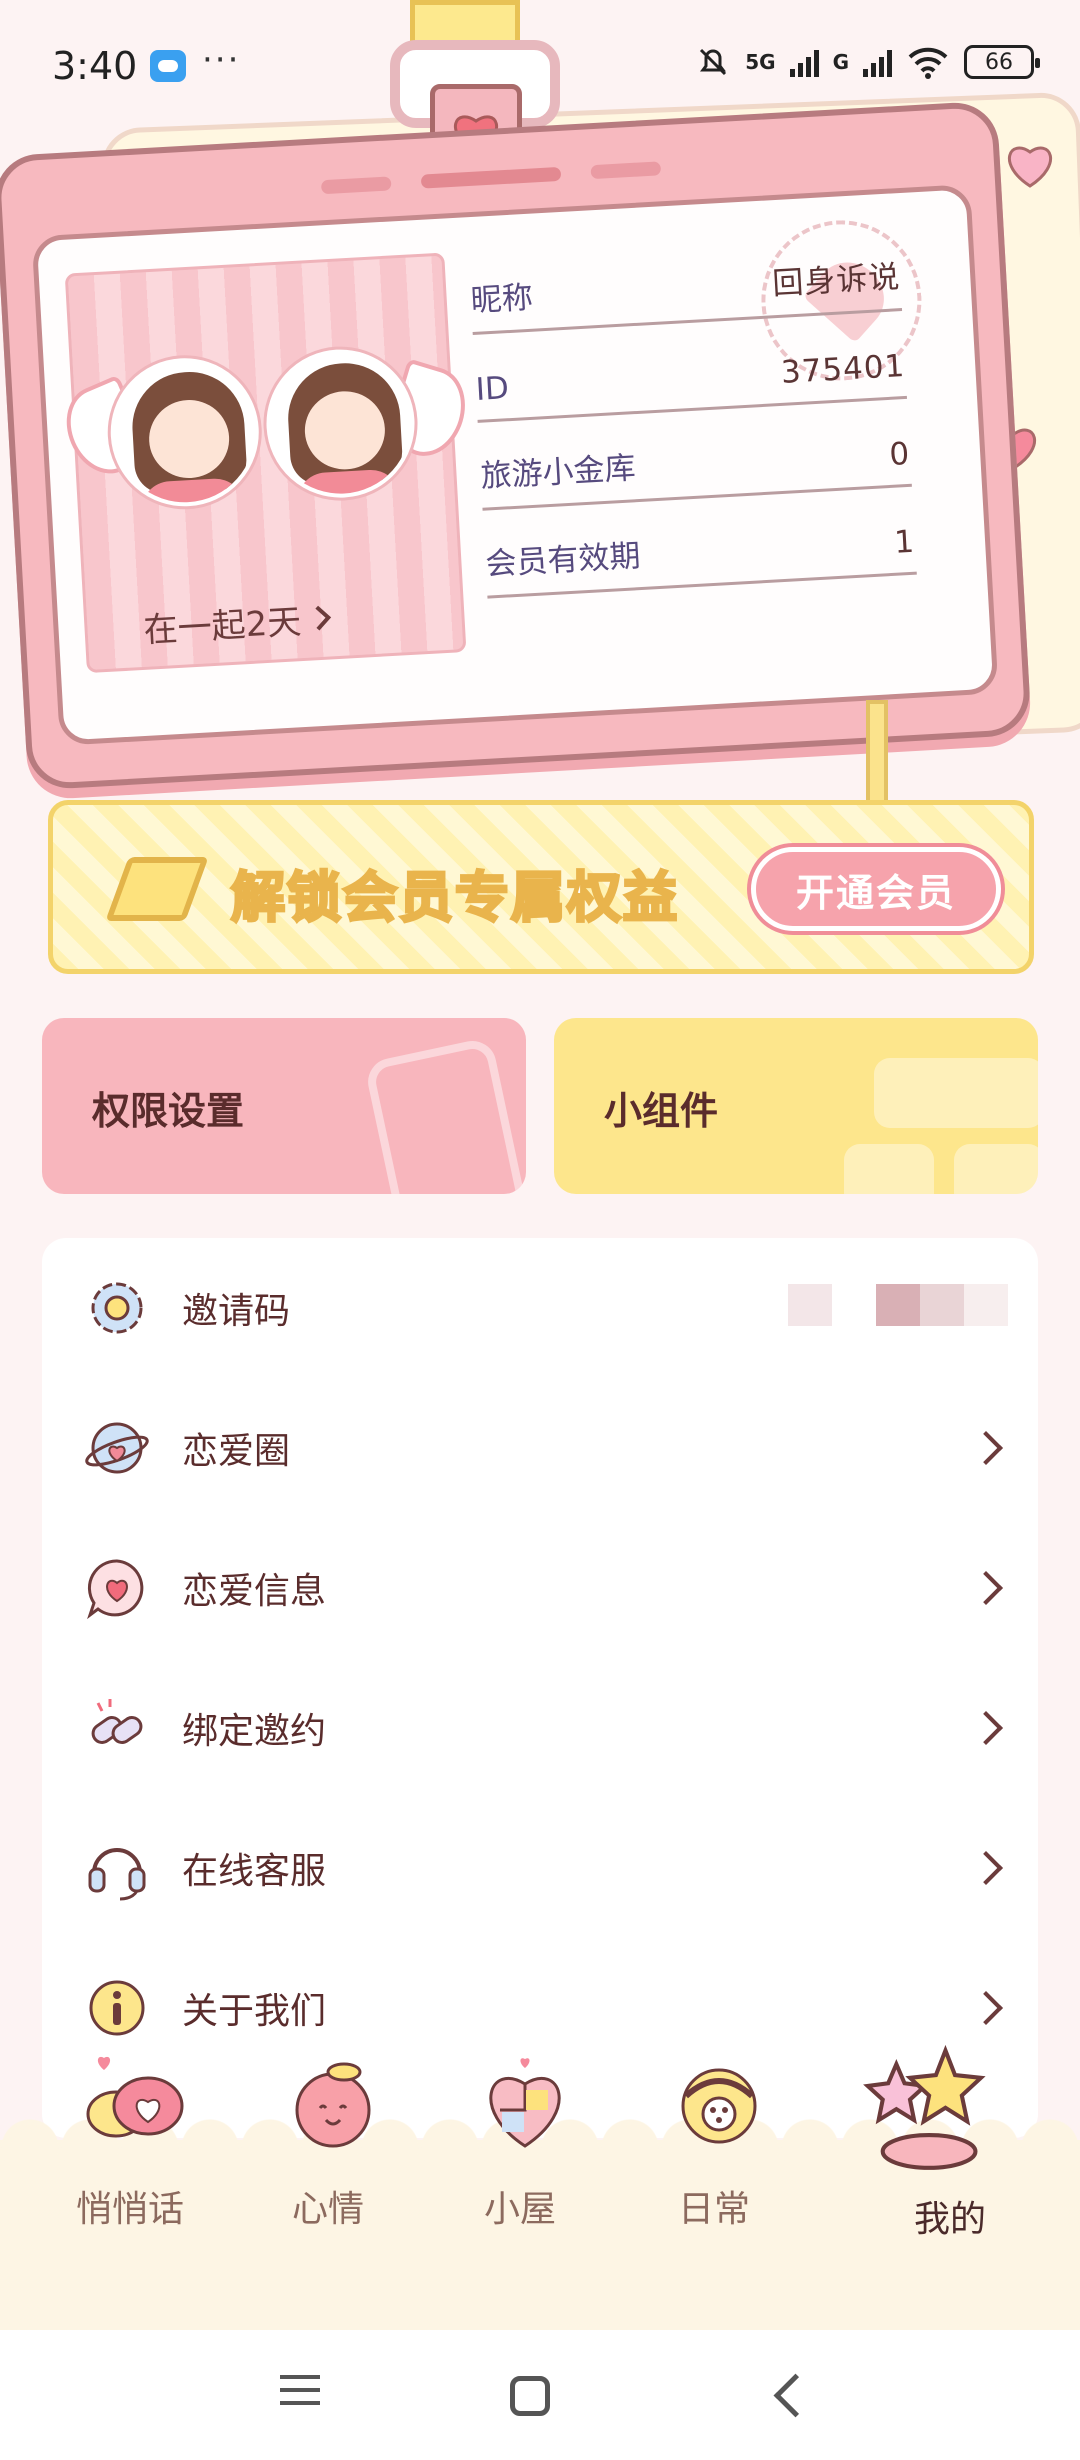 Image resolution: width=1080 pixels, height=2460 pixels. Describe the element at coordinates (491, 178) in the screenshot. I see `card-slots` at that location.